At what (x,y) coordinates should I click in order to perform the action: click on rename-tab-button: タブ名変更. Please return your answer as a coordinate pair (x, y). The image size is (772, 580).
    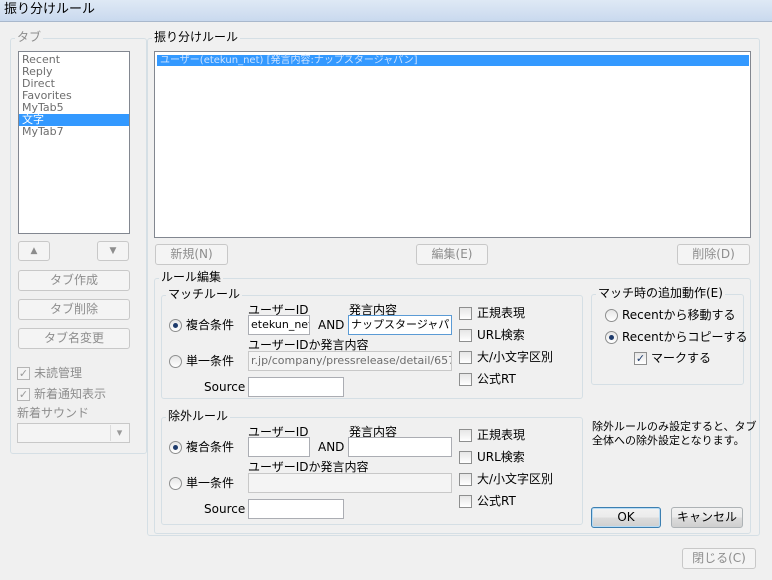
    Looking at the image, I should click on (74, 338).